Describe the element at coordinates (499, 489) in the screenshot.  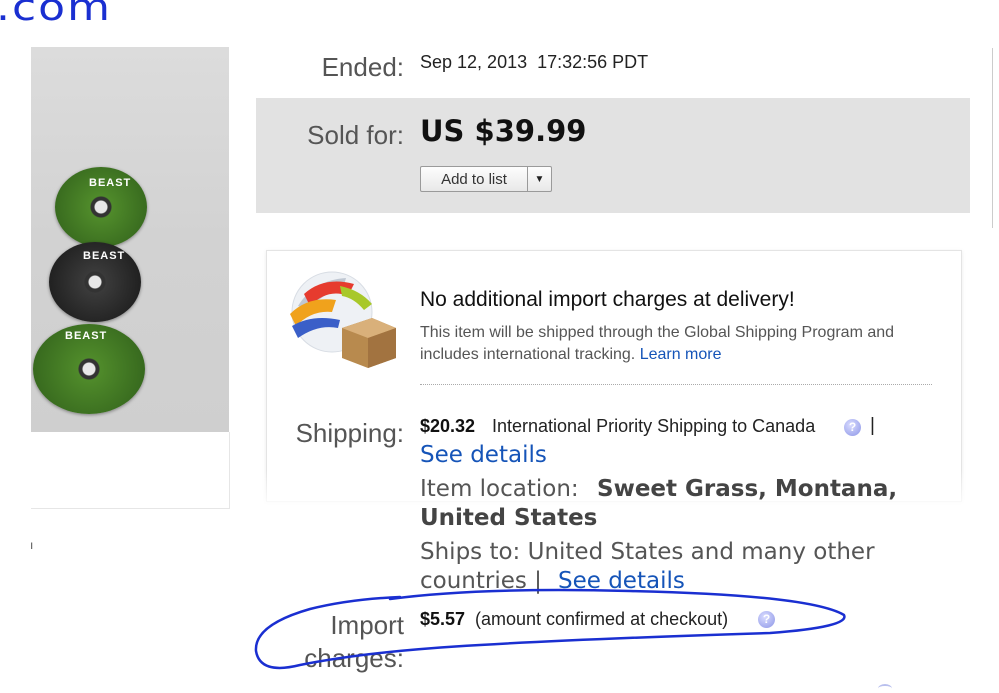
I see `item-location-label: Item location:` at that location.